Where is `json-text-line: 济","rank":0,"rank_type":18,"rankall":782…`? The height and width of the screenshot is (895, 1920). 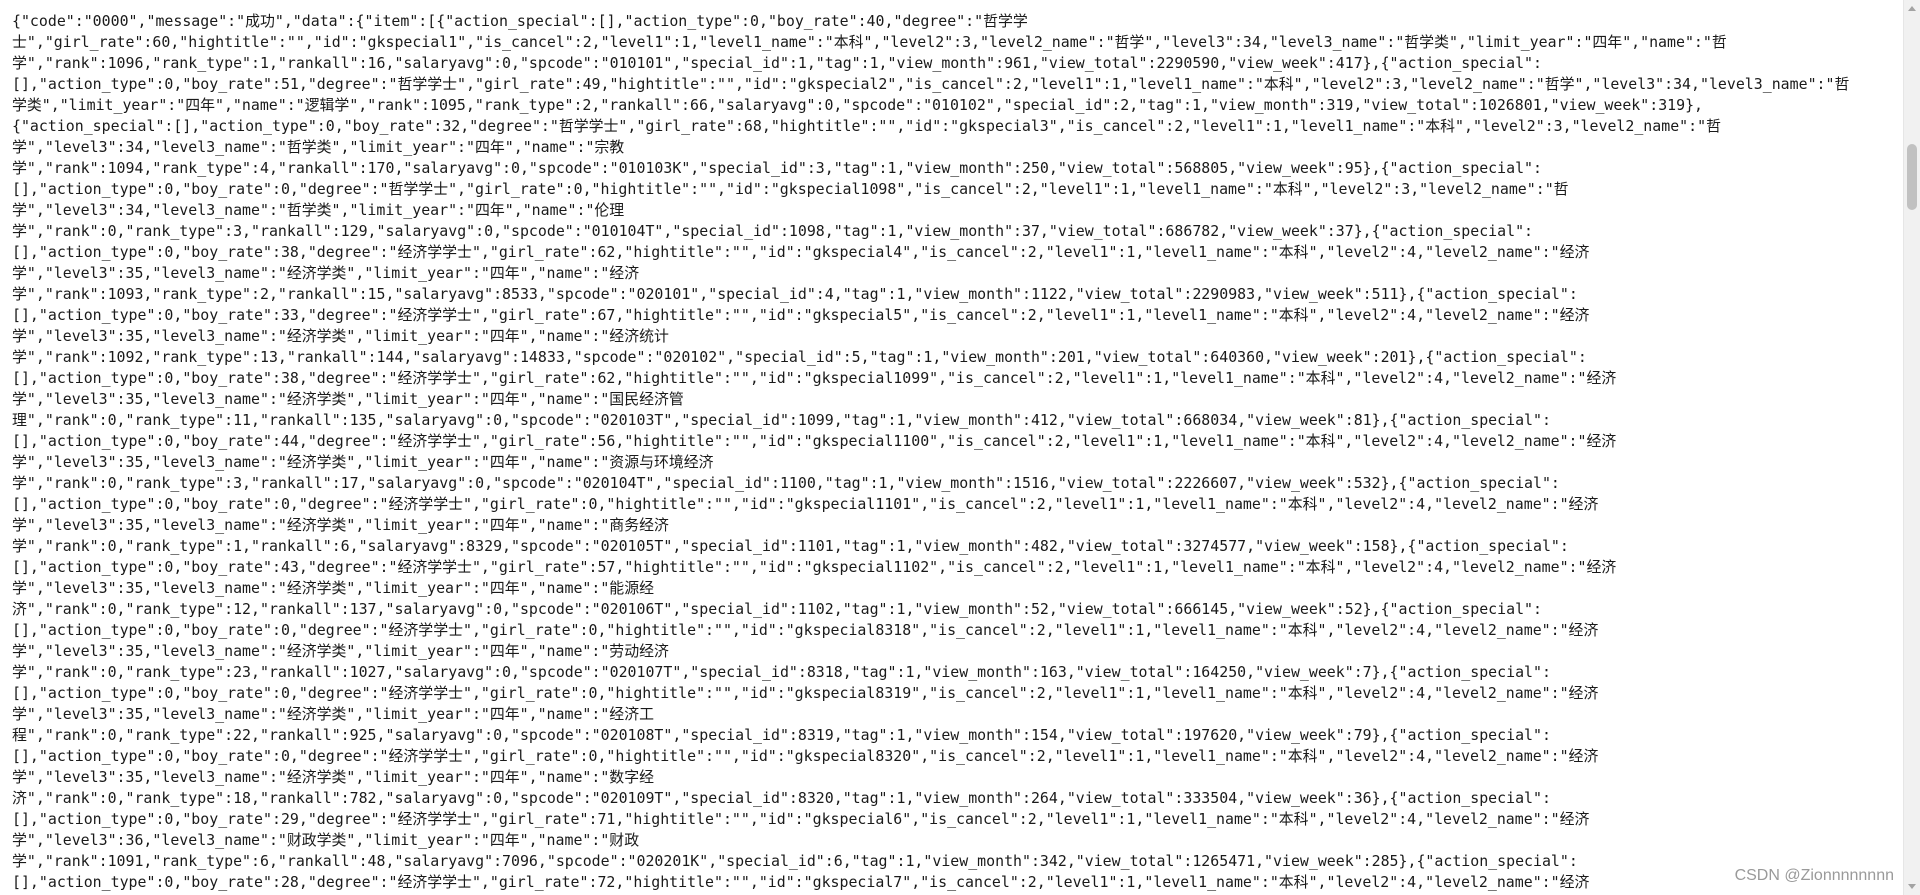 json-text-line: 济","rank":0,"rank_type":18,"rankall":782… is located at coordinates (781, 798).